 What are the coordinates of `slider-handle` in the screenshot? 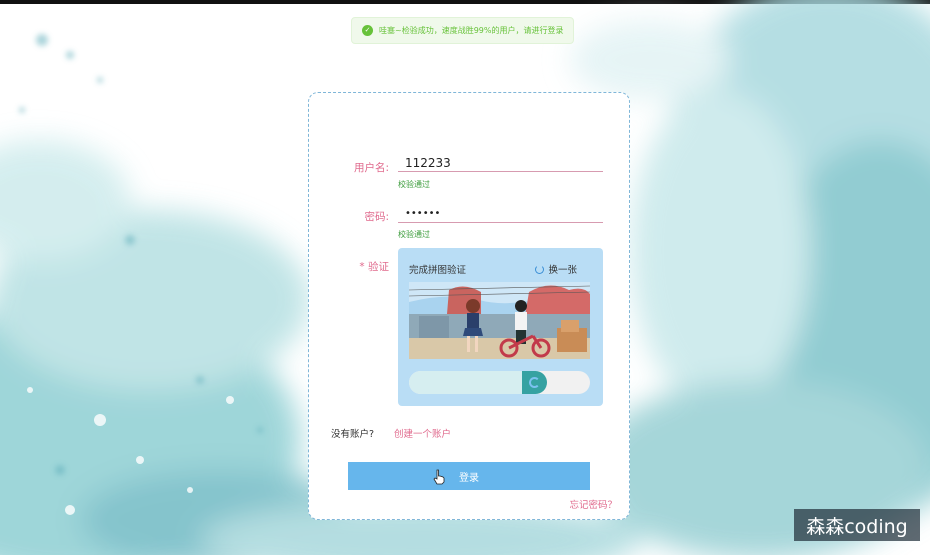 It's located at (534, 382).